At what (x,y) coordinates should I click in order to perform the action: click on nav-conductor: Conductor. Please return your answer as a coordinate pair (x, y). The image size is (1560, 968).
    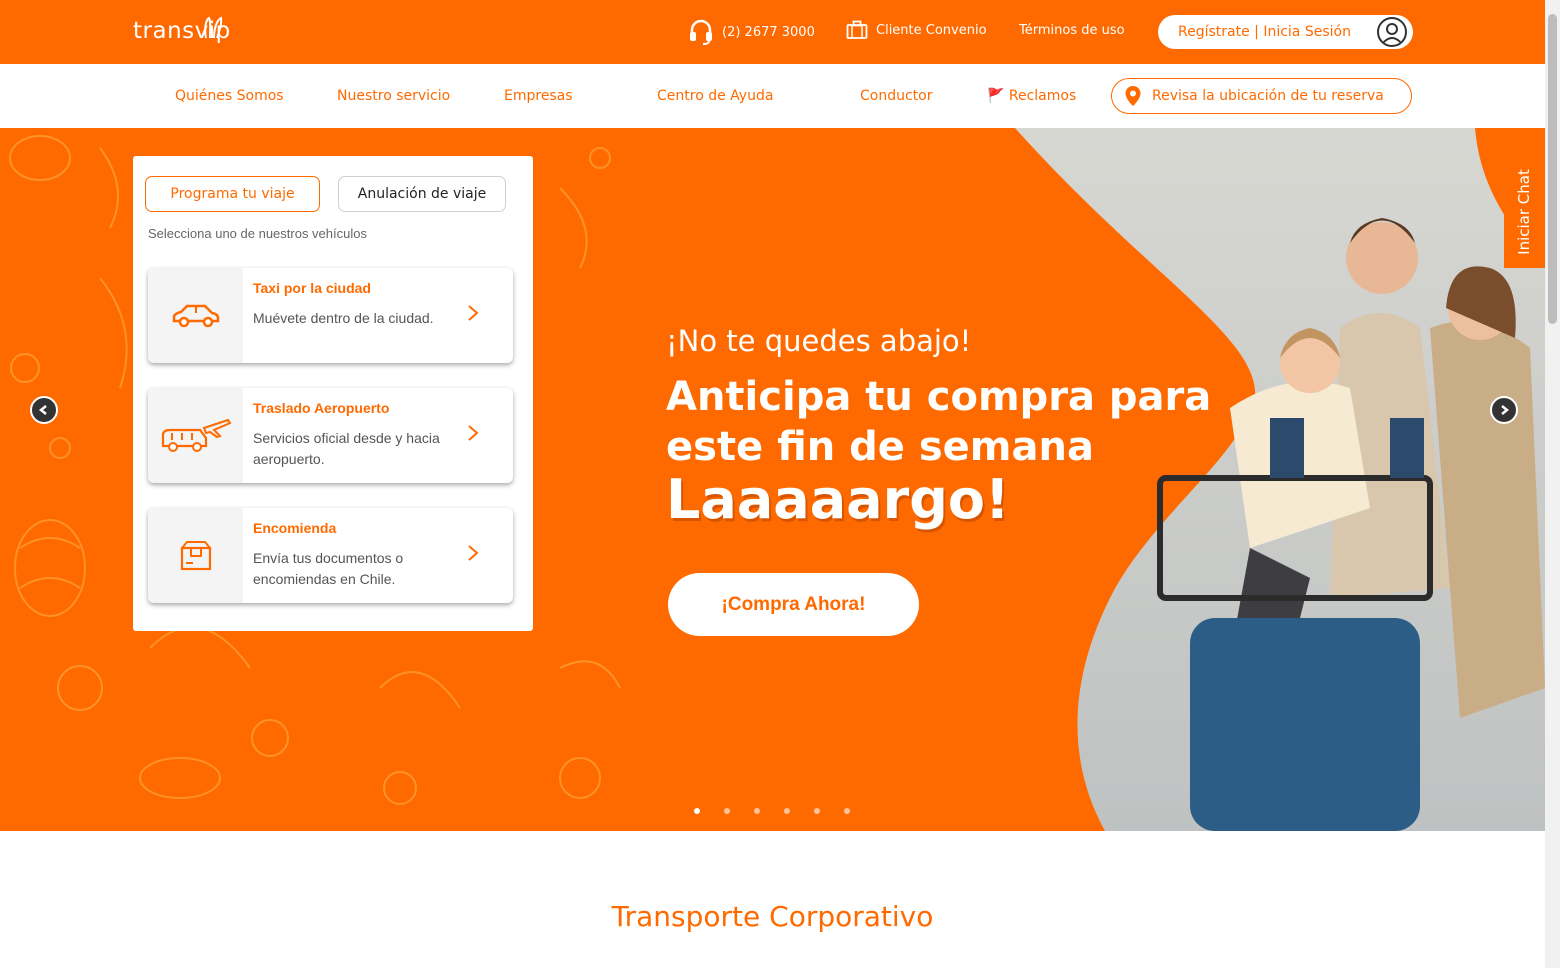
    Looking at the image, I should click on (896, 96).